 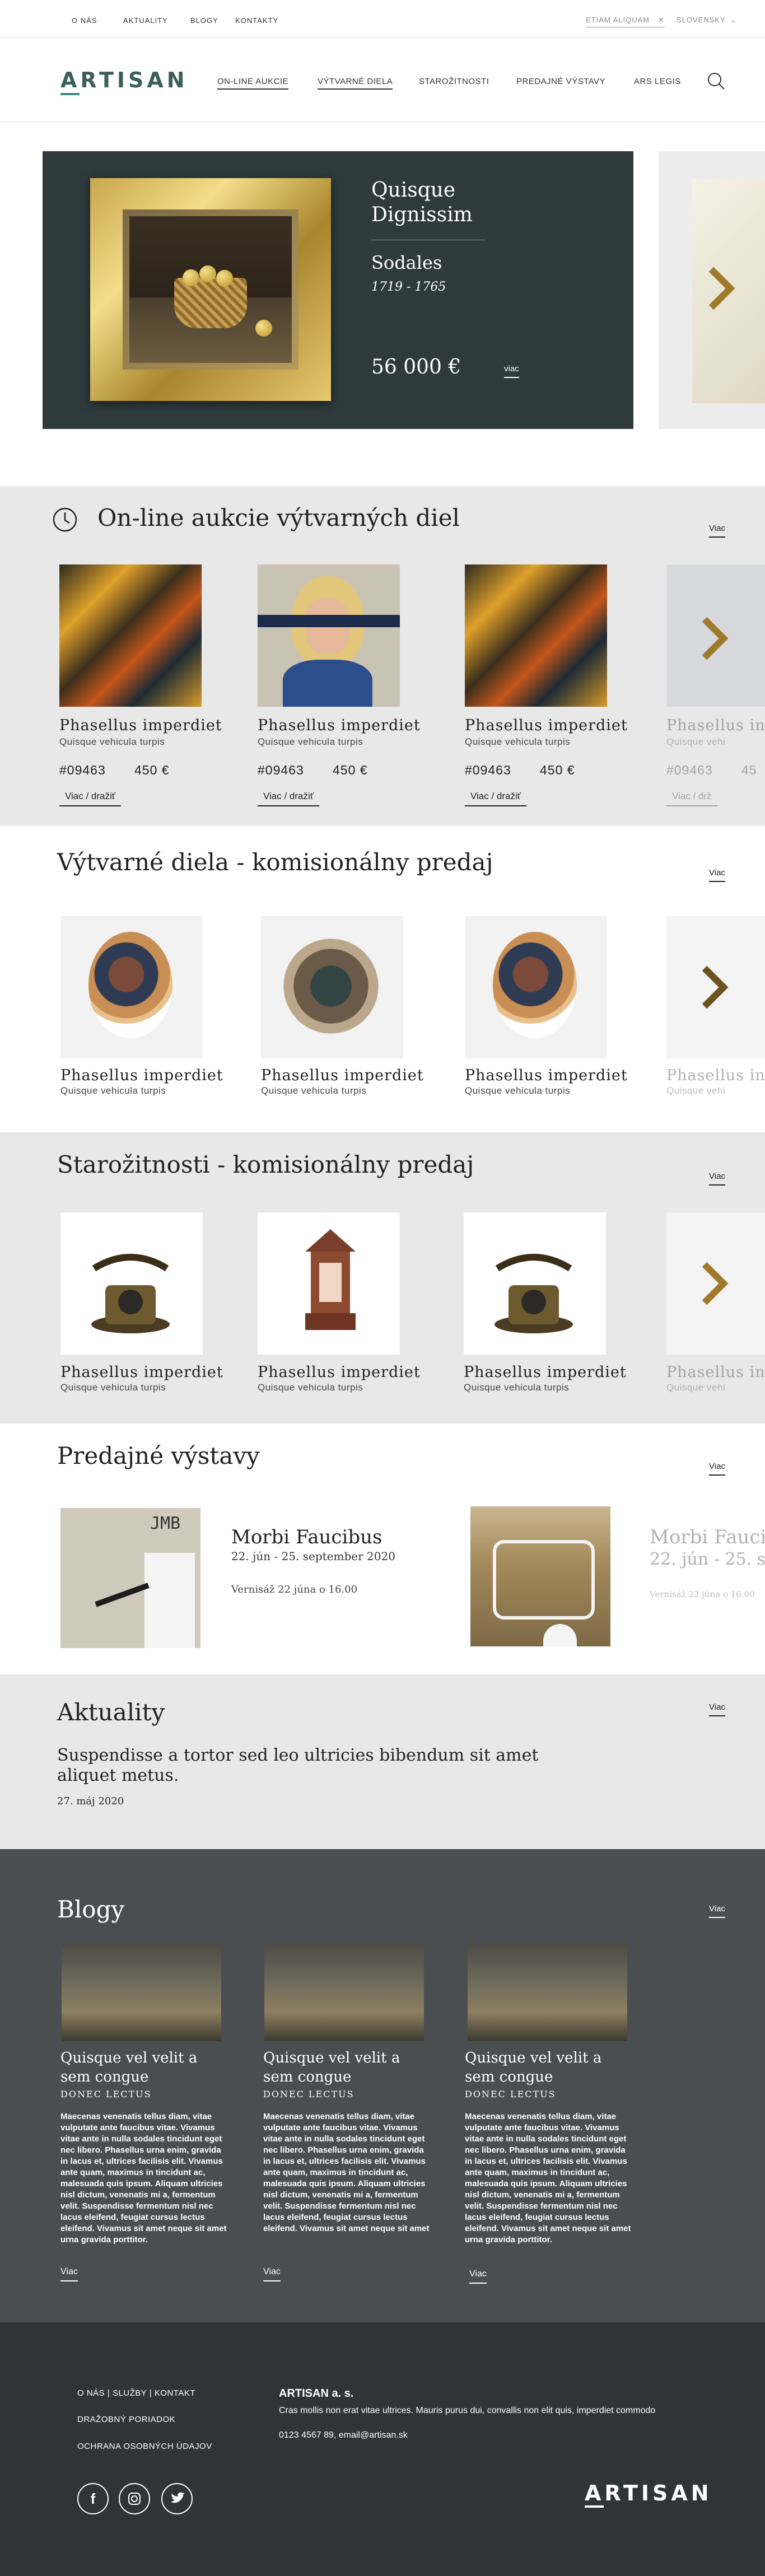 I want to click on artwork-title-1: Phasellus imperdiet, so click(x=141, y=1076).